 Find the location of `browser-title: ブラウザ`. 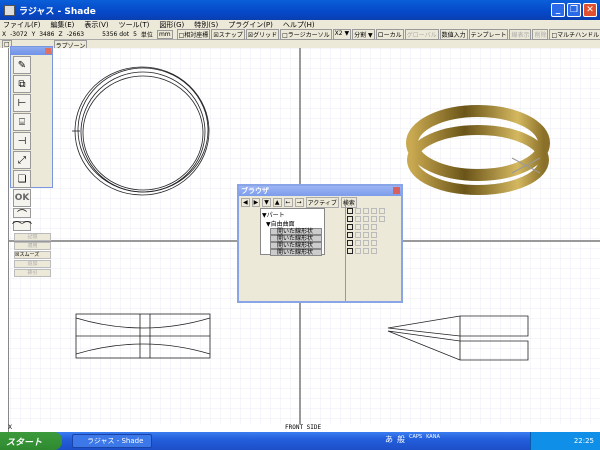

browser-title: ブラウザ is located at coordinates (255, 191).